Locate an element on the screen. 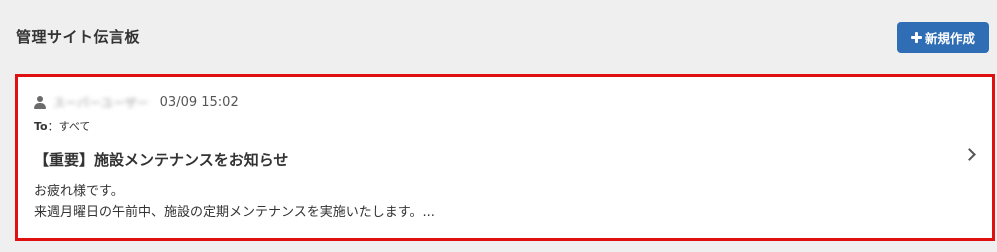 The height and width of the screenshot is (252, 997). new-post-button-label: 新規作成 is located at coordinates (949, 38).